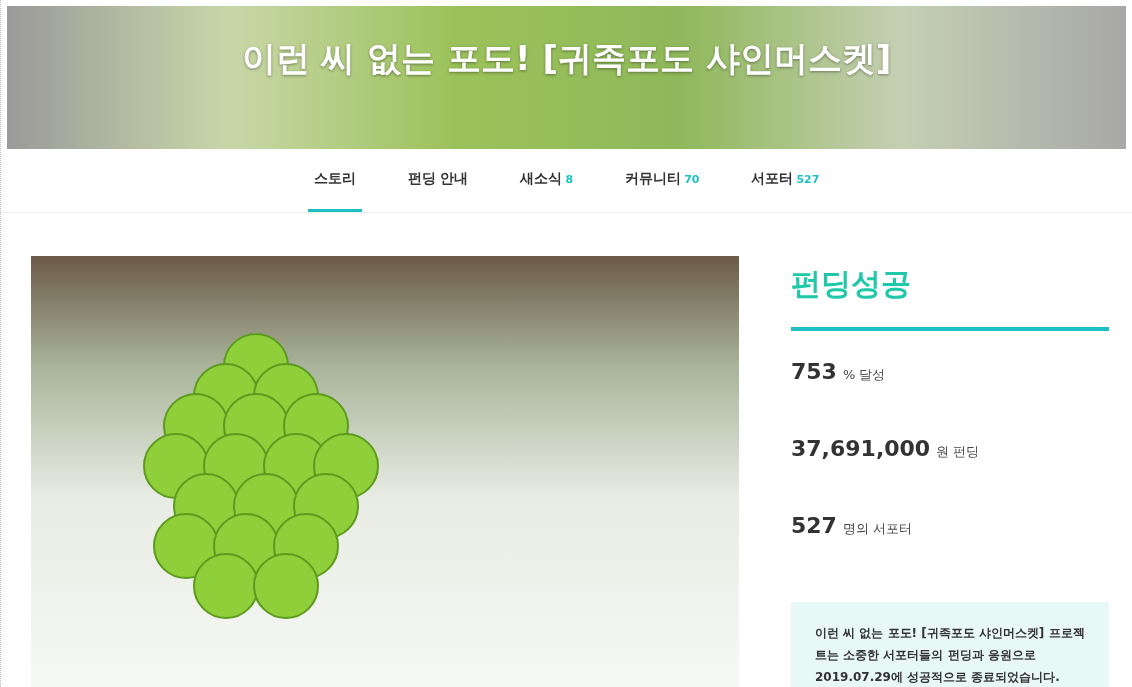  What do you see at coordinates (334, 180) in the screenshot?
I see `tab: 스토리` at bounding box center [334, 180].